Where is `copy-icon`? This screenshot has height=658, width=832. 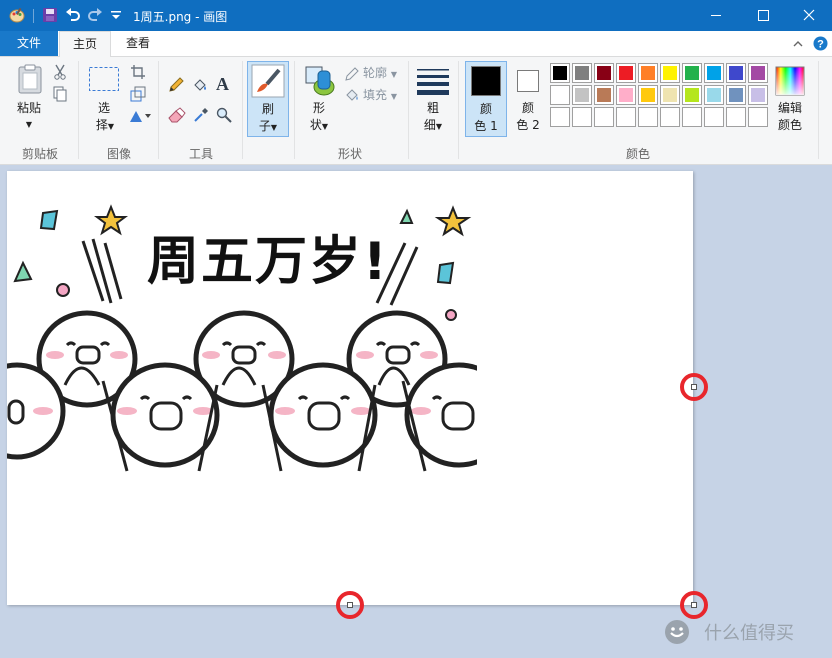 copy-icon is located at coordinates (60, 94).